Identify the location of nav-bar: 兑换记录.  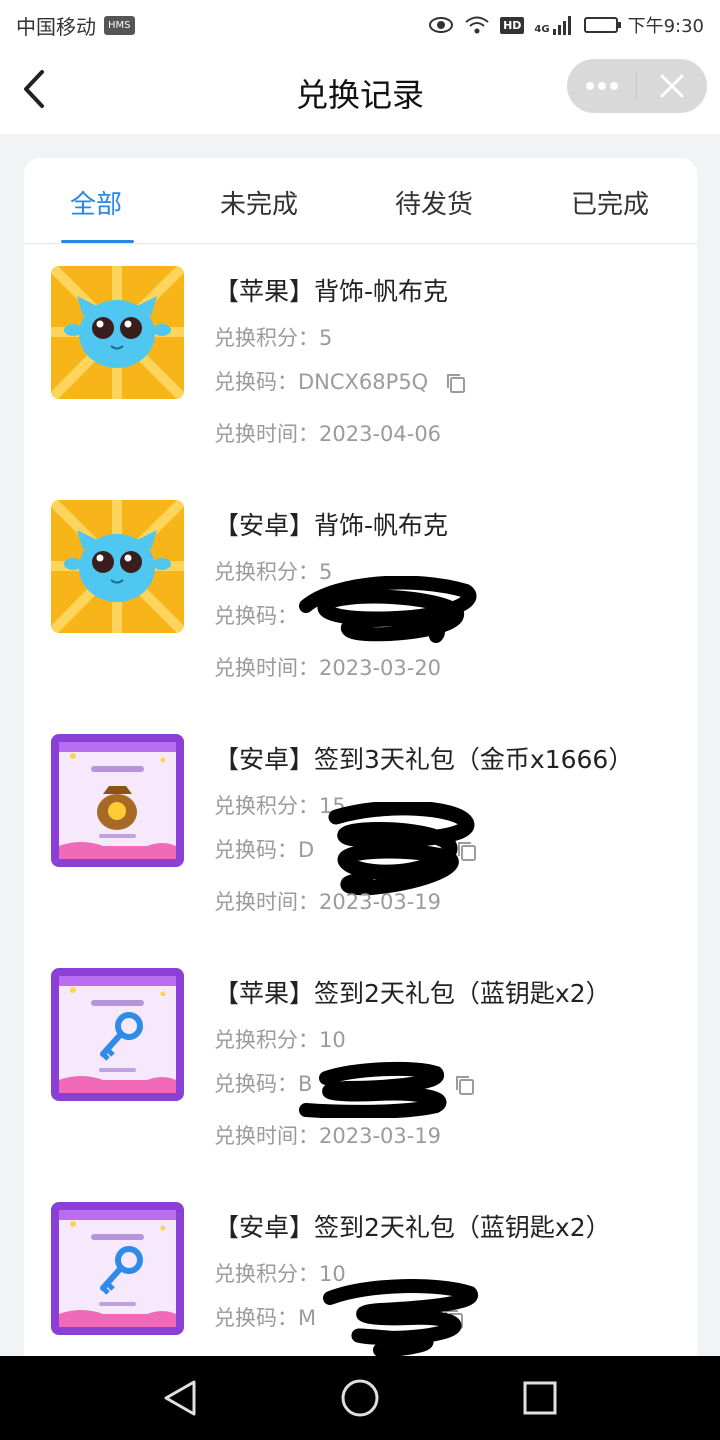
(360, 92).